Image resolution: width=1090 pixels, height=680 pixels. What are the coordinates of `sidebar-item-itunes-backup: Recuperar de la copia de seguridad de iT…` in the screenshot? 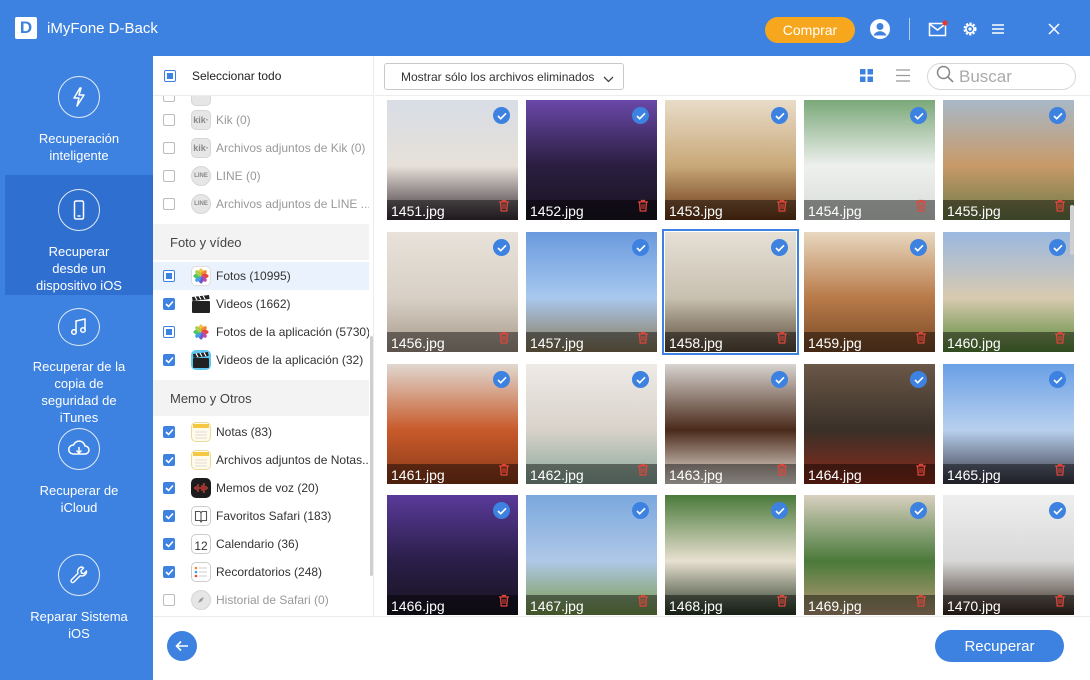 It's located at (79, 366).